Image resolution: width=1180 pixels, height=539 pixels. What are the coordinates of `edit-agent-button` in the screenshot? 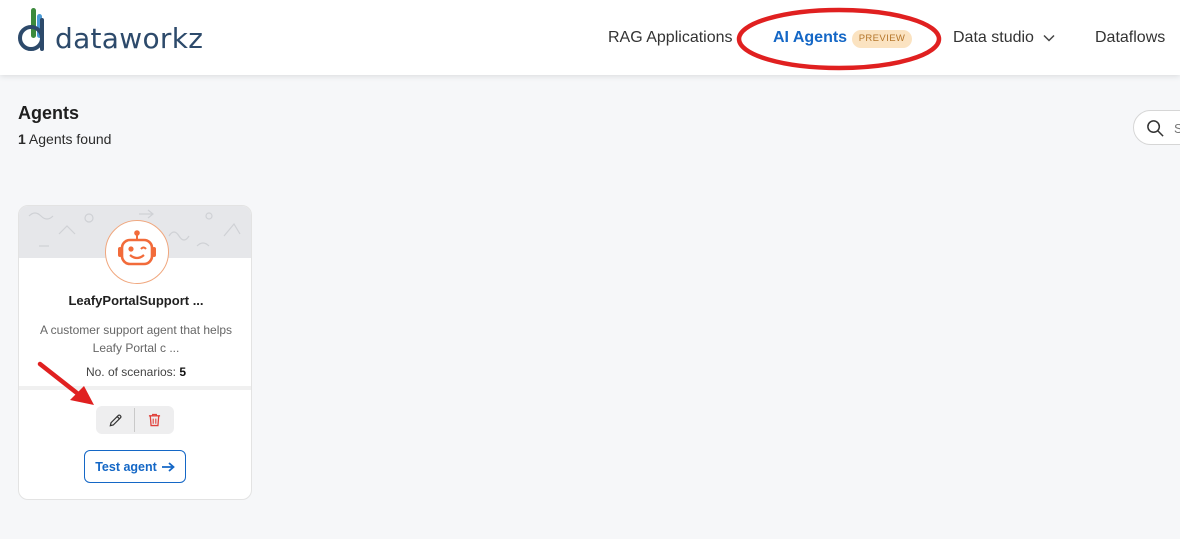 It's located at (115, 420).